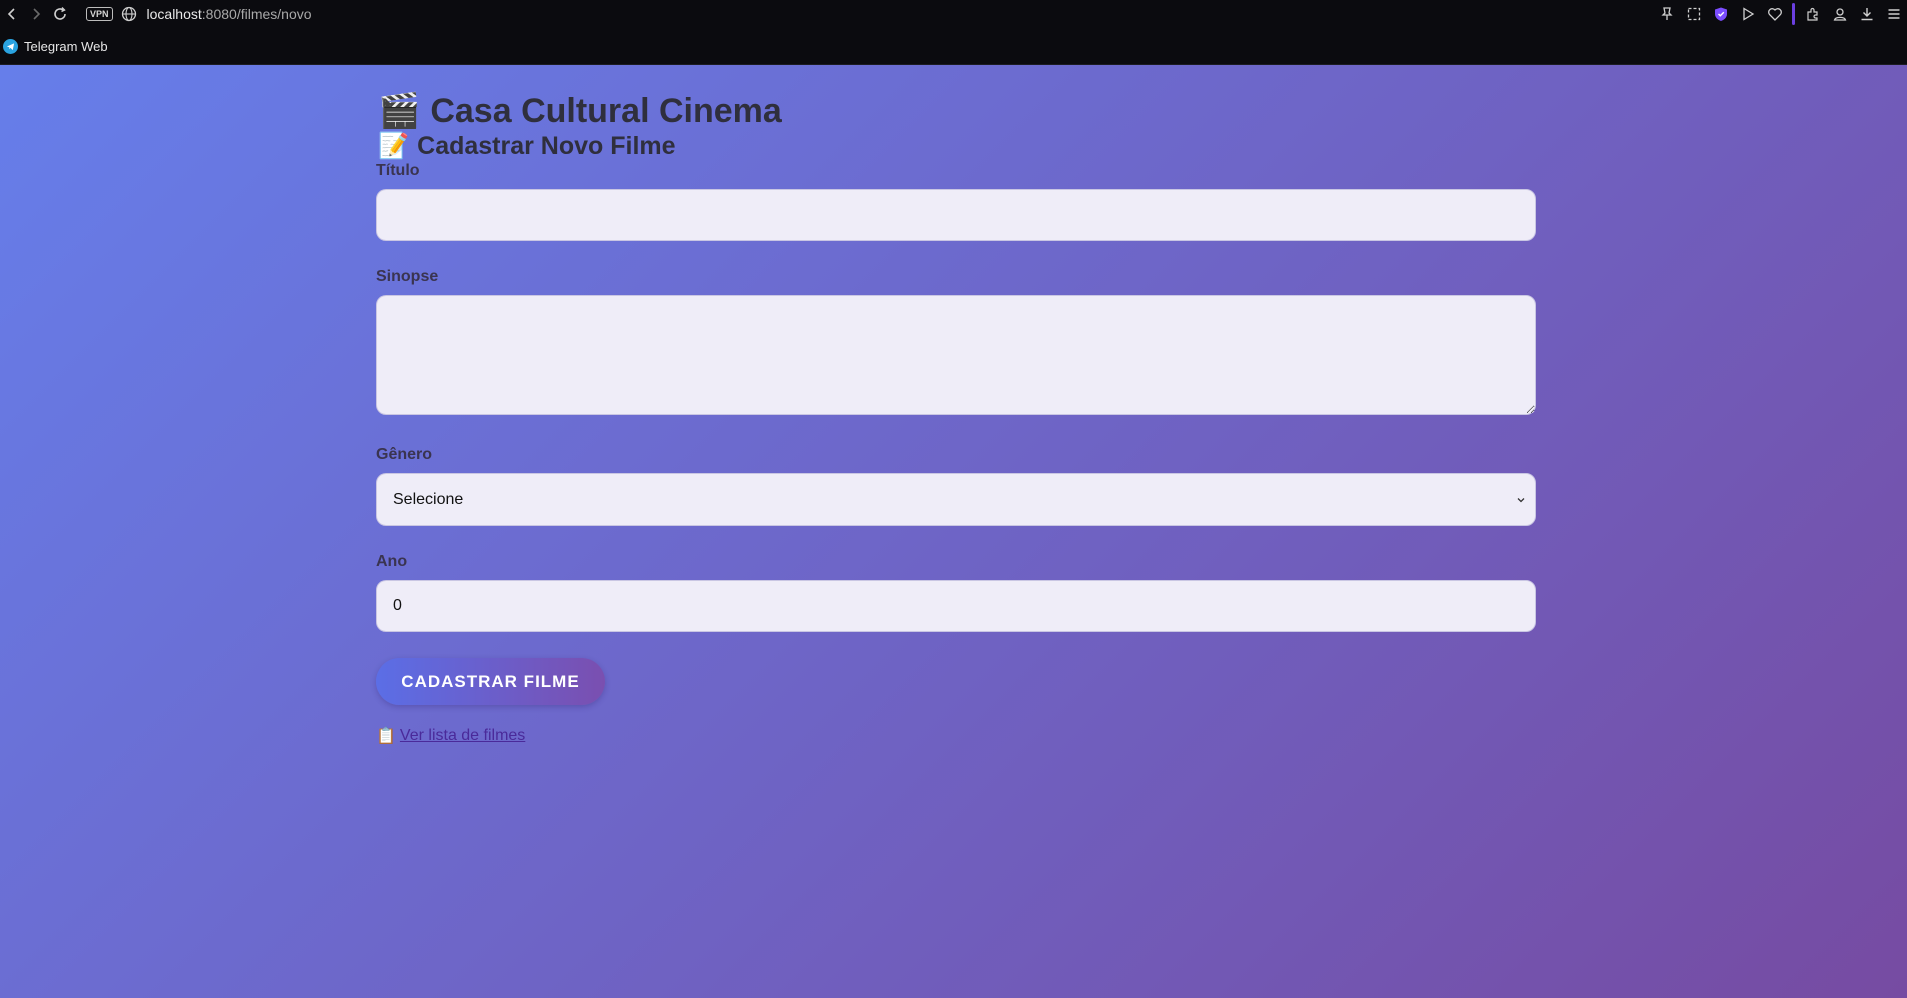  I want to click on address-bar: localhost:8080/filmes/novo, so click(229, 14).